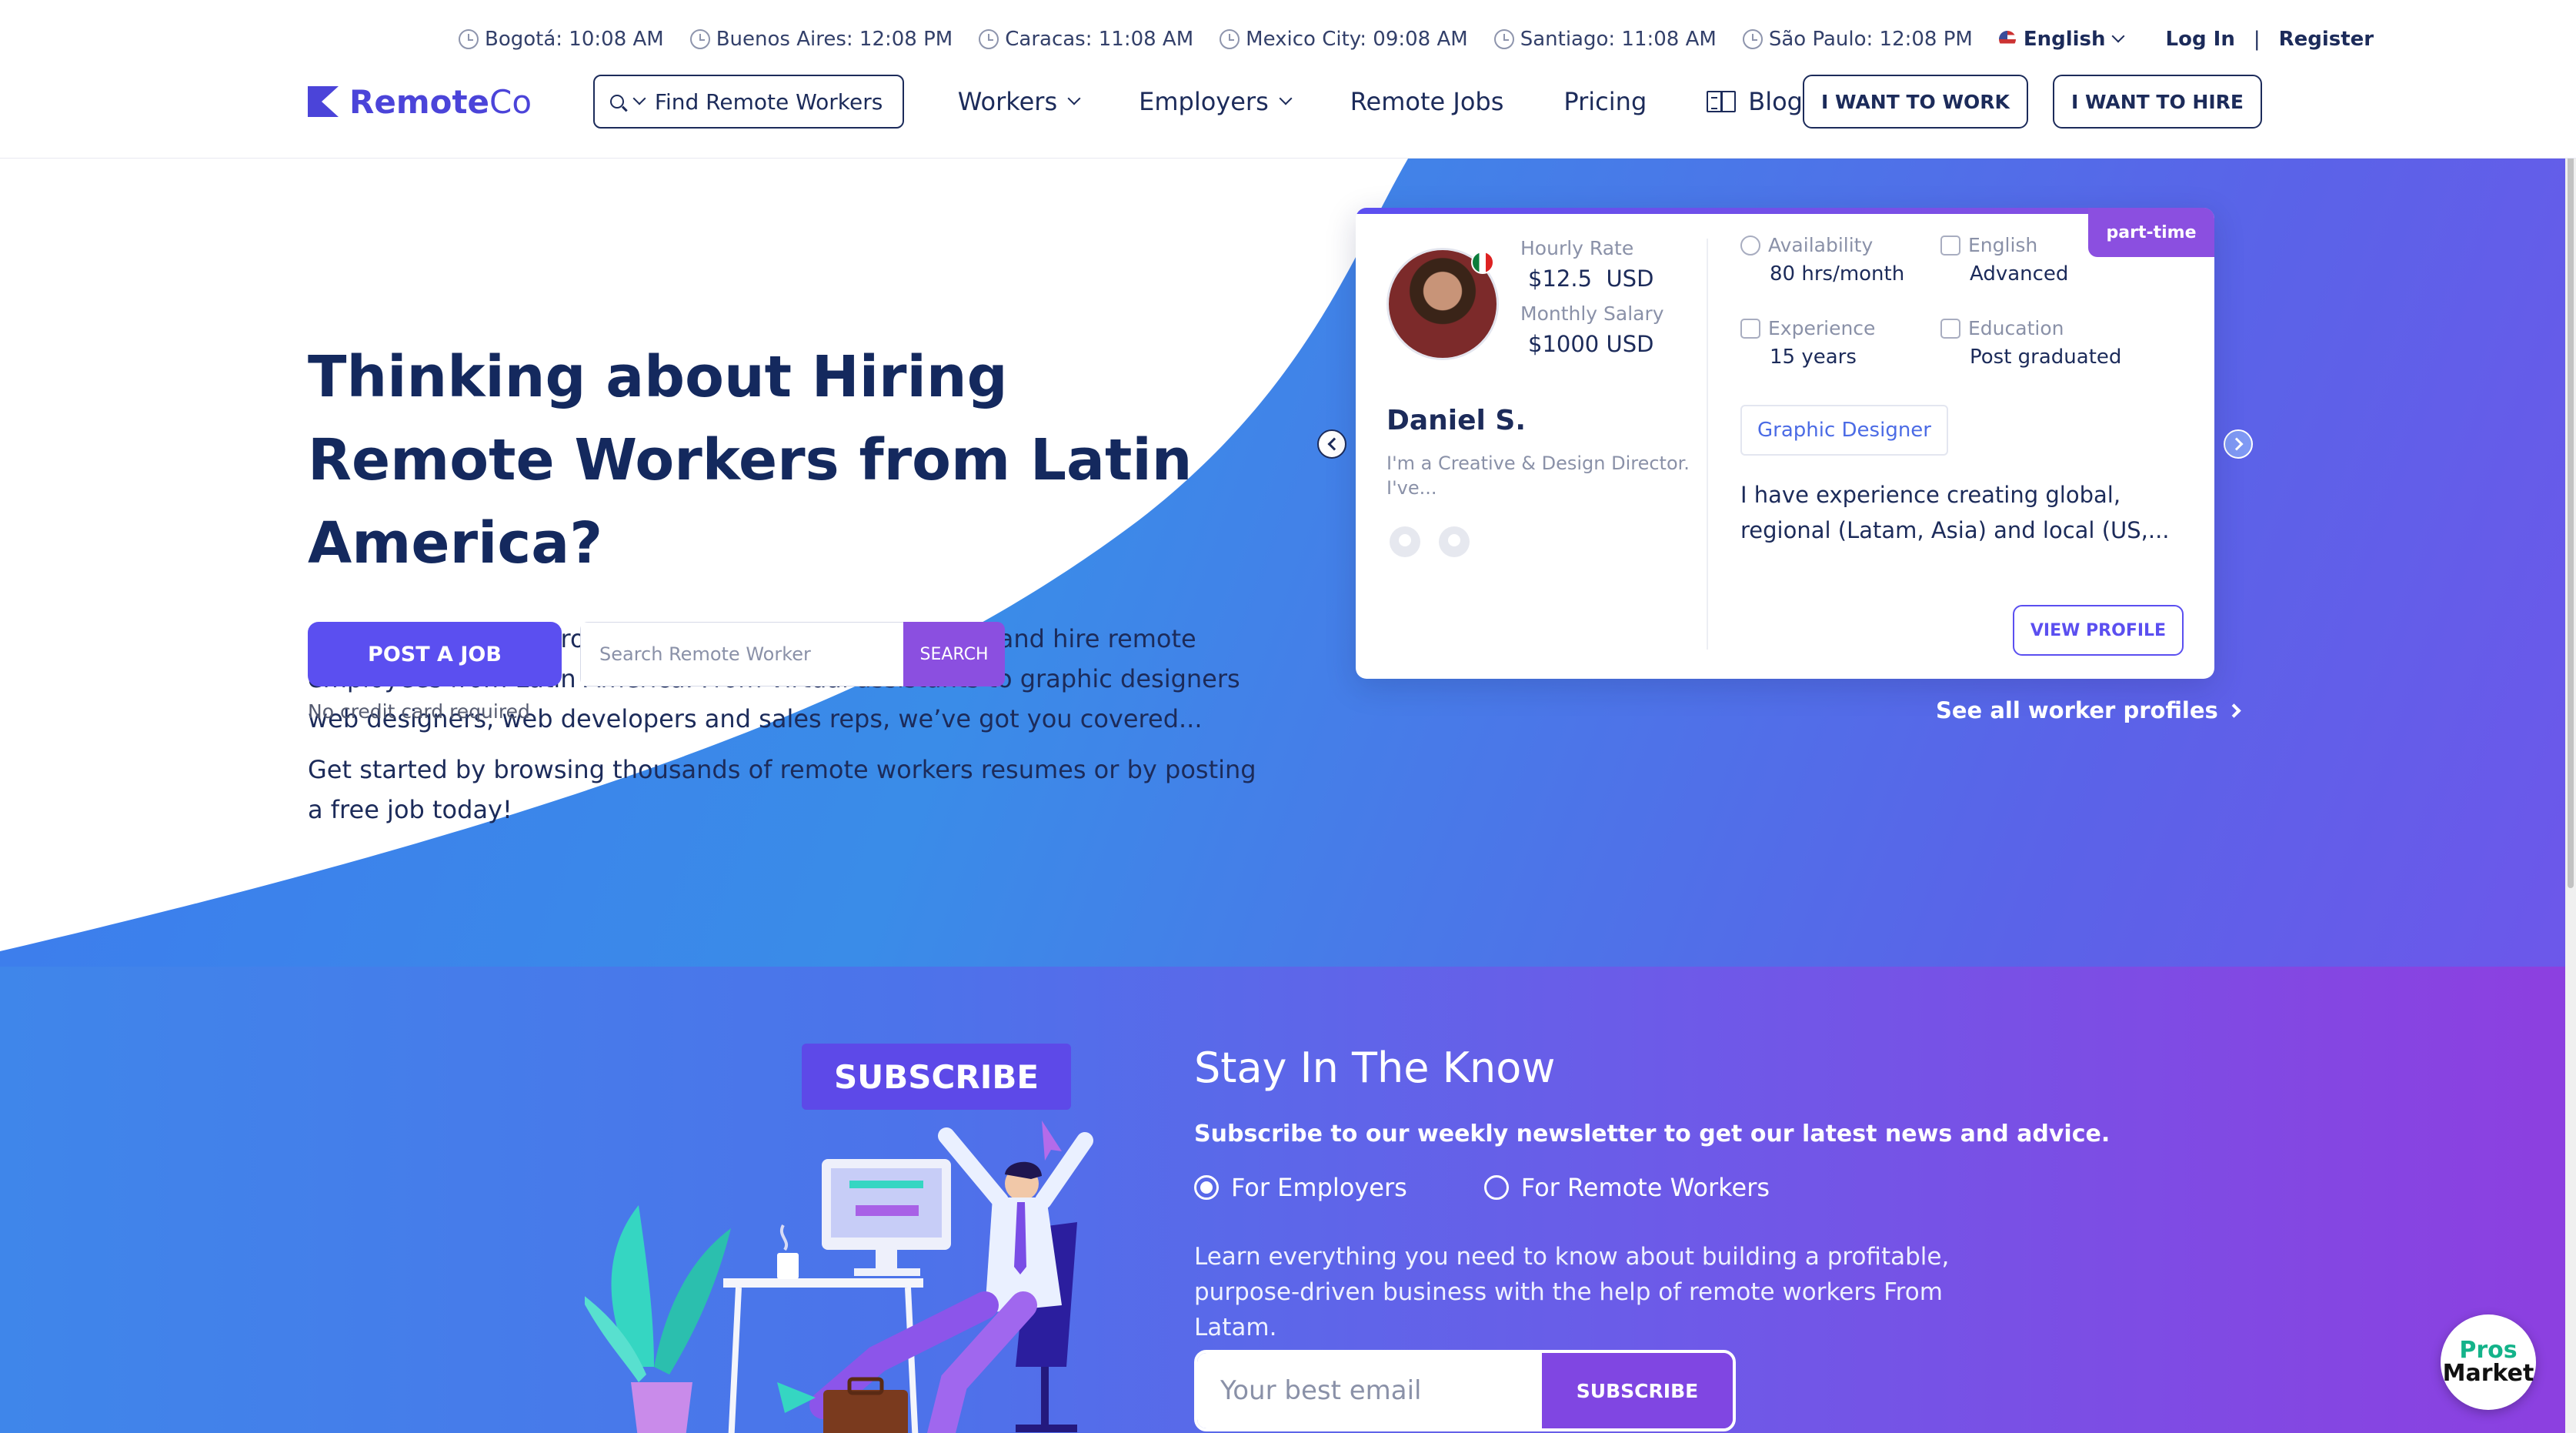  Describe the element at coordinates (1592, 313) in the screenshot. I see `monthly-salary-label: Monthly Salary` at that location.